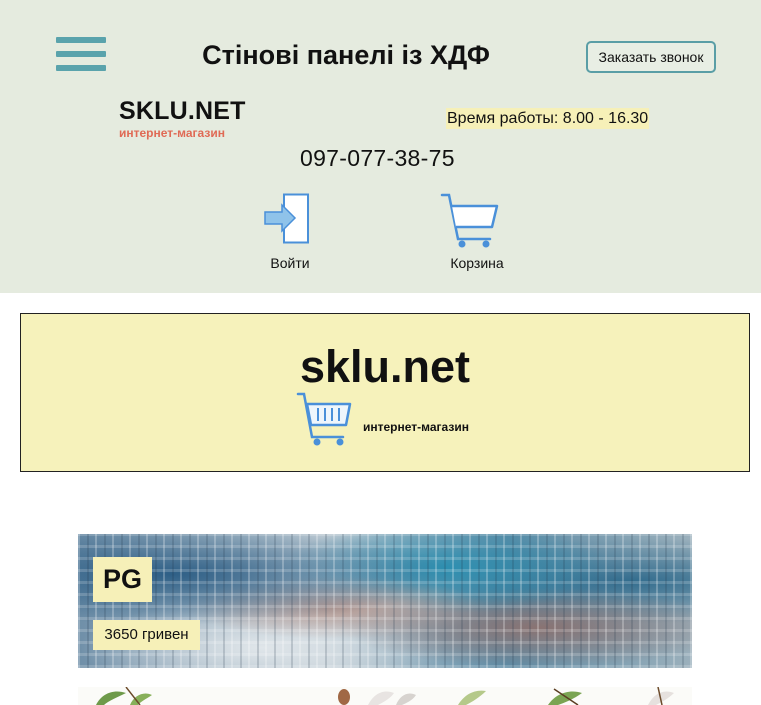 The width and height of the screenshot is (761, 705). What do you see at coordinates (651, 57) in the screenshot?
I see `callback-button: Заказать звонок` at bounding box center [651, 57].